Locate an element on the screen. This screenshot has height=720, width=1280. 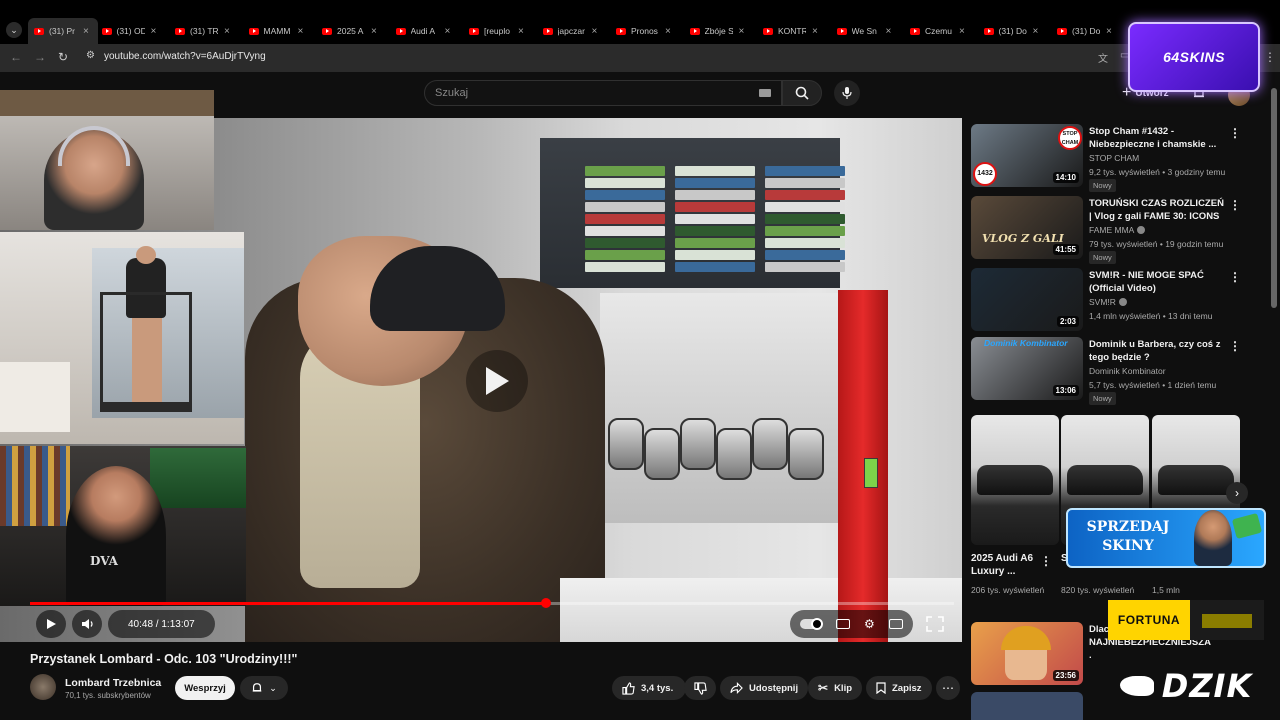
save-button: Zapisz is located at coordinates (899, 688).